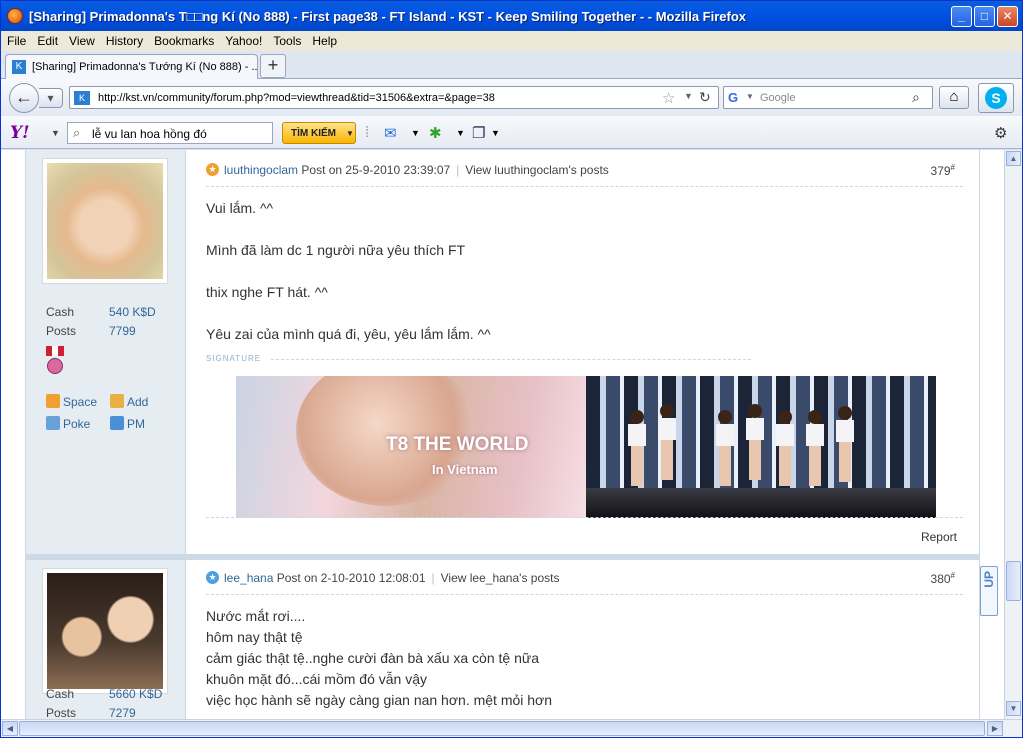 This screenshot has width=1023, height=738. I want to click on vertical-scroll-thumb, so click(1013, 581).